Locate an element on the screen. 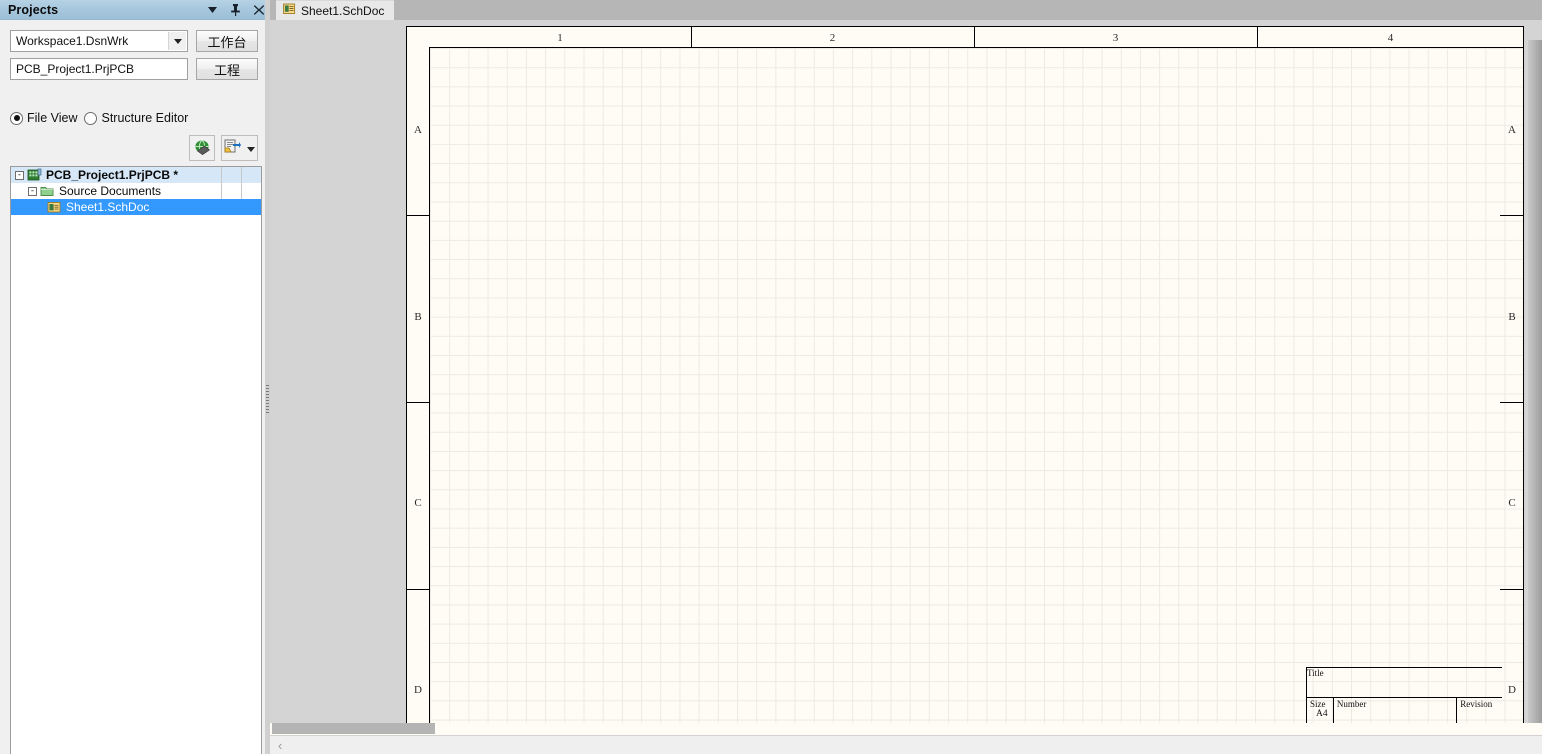  splitter-grip is located at coordinates (267, 400).